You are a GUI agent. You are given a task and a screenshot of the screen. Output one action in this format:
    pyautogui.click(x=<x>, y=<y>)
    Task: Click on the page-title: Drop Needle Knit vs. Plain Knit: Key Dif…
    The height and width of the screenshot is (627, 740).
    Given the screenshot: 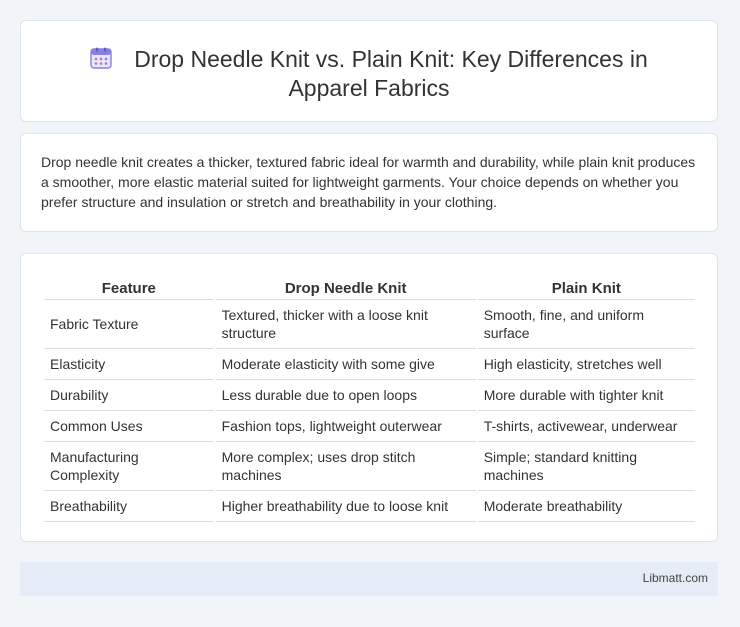 What is the action you would take?
    pyautogui.click(x=369, y=74)
    